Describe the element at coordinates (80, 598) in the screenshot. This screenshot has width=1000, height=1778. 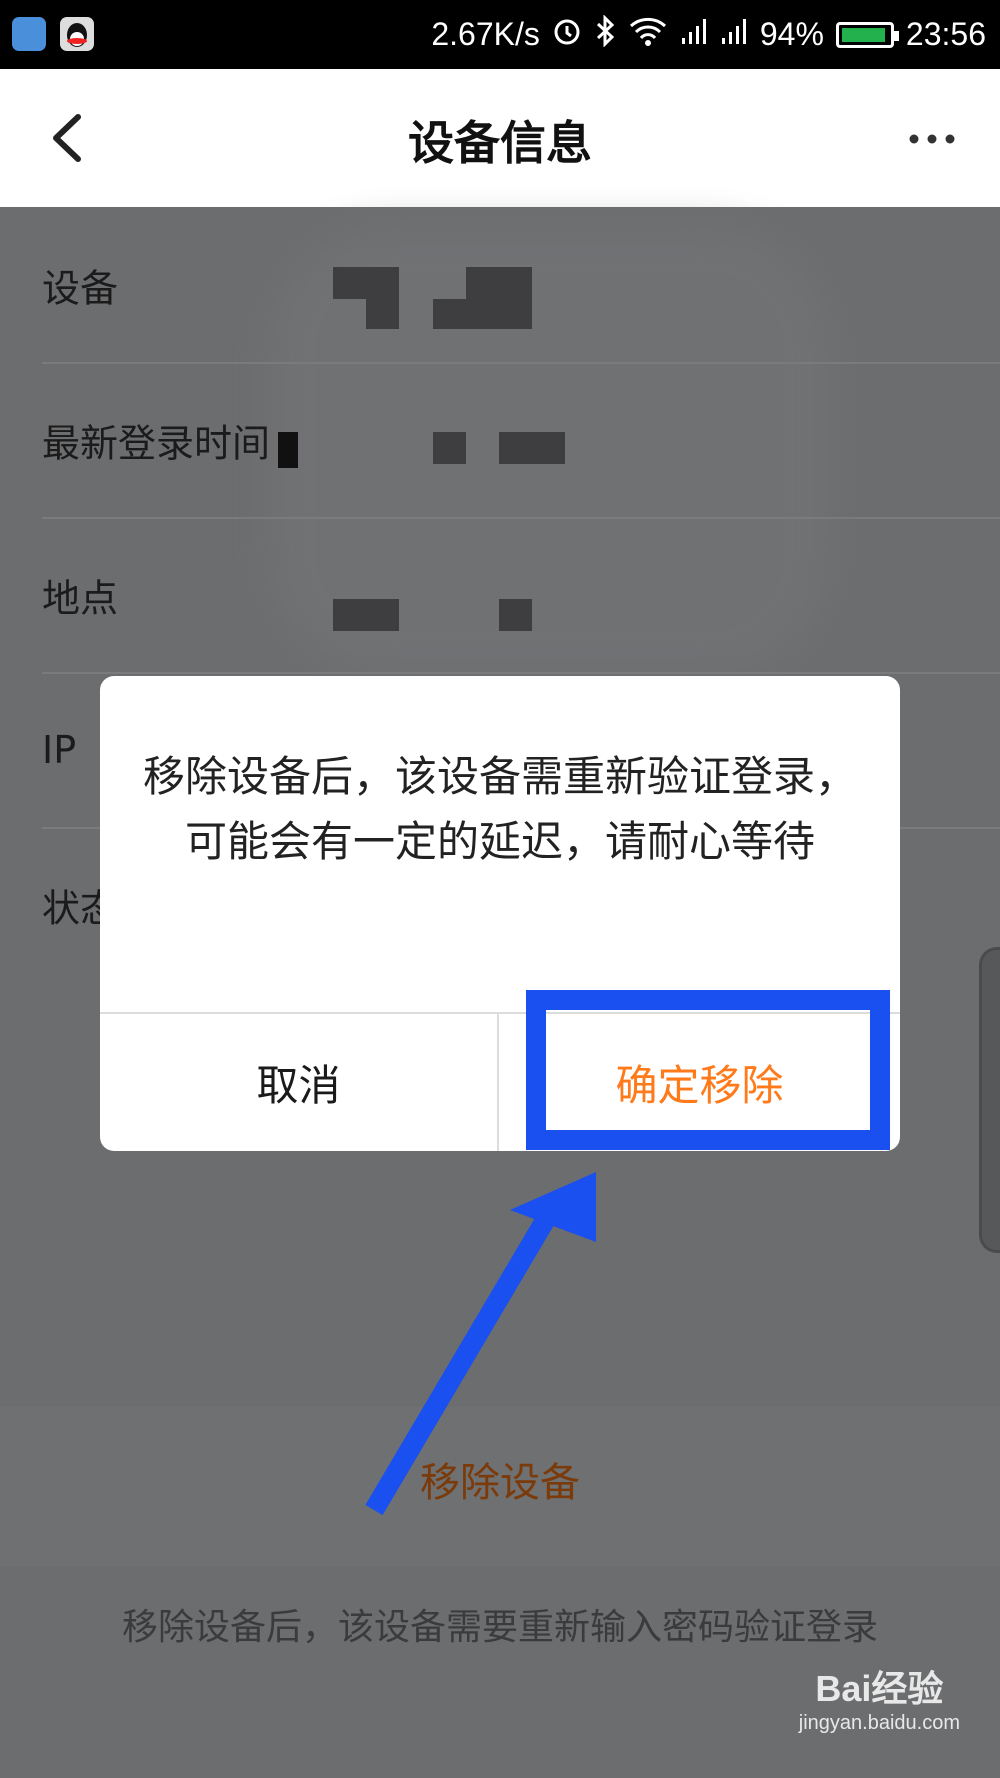
I see `row-label: 地点` at that location.